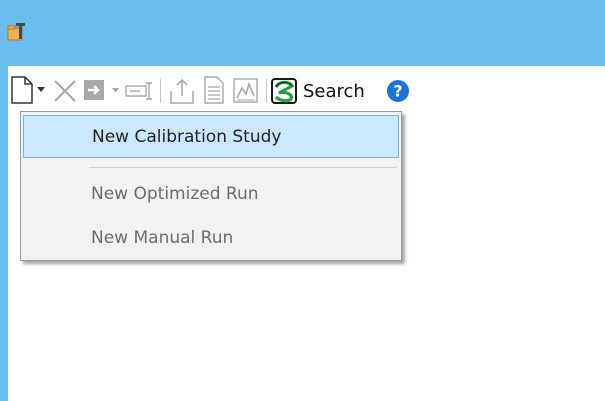  I want to click on help-icon: ?, so click(398, 91).